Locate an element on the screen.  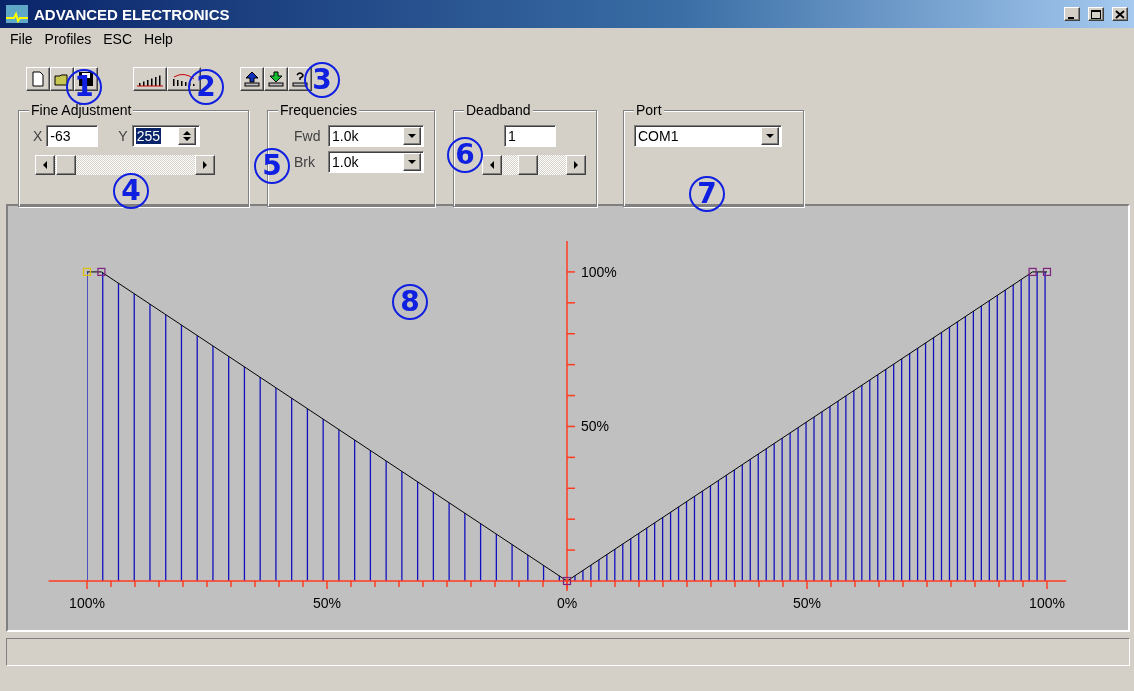
menu-item: ESC is located at coordinates (118, 39).